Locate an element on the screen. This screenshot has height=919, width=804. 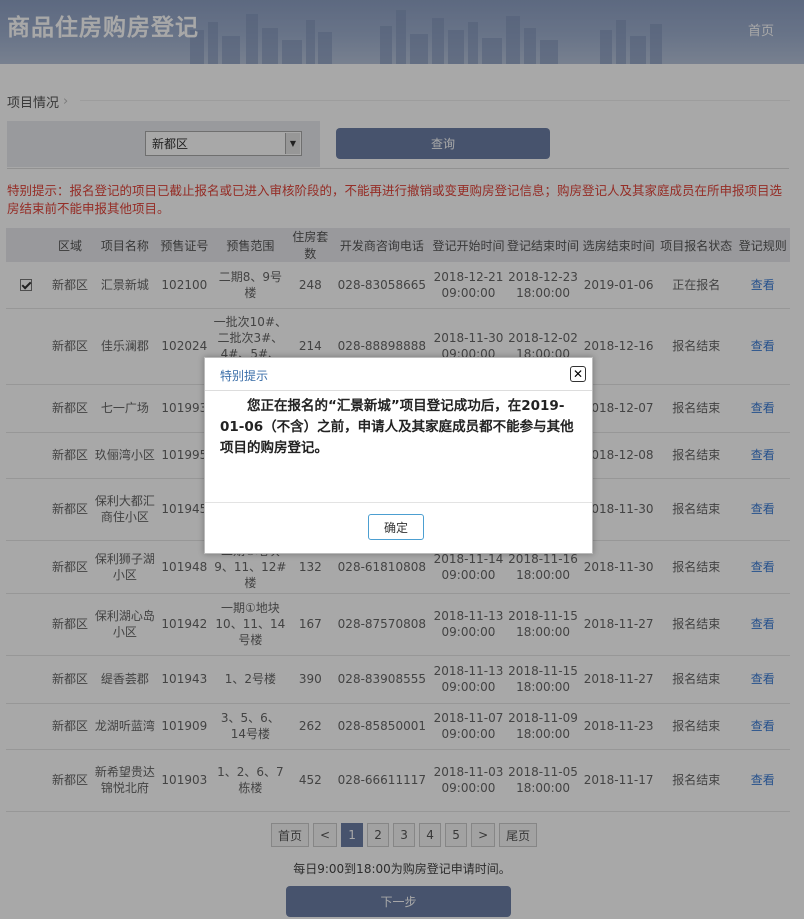
close-icon: ✕ is located at coordinates (578, 374).